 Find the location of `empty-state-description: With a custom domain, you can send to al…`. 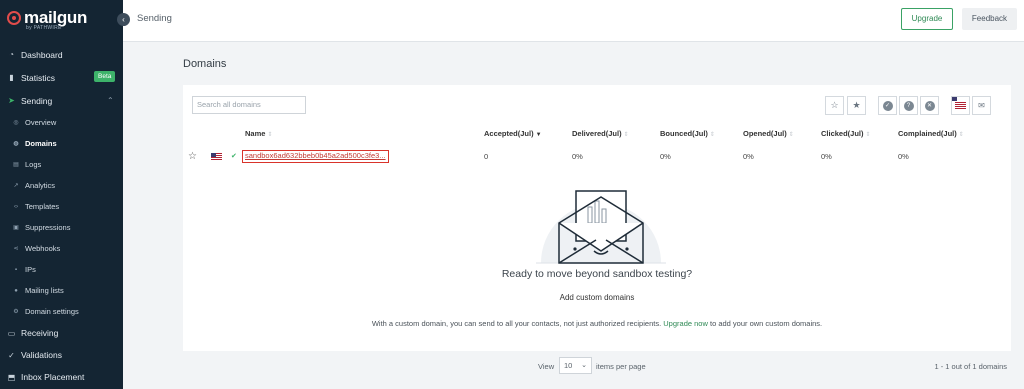

empty-state-description: With a custom domain, you can send to al… is located at coordinates (597, 323).